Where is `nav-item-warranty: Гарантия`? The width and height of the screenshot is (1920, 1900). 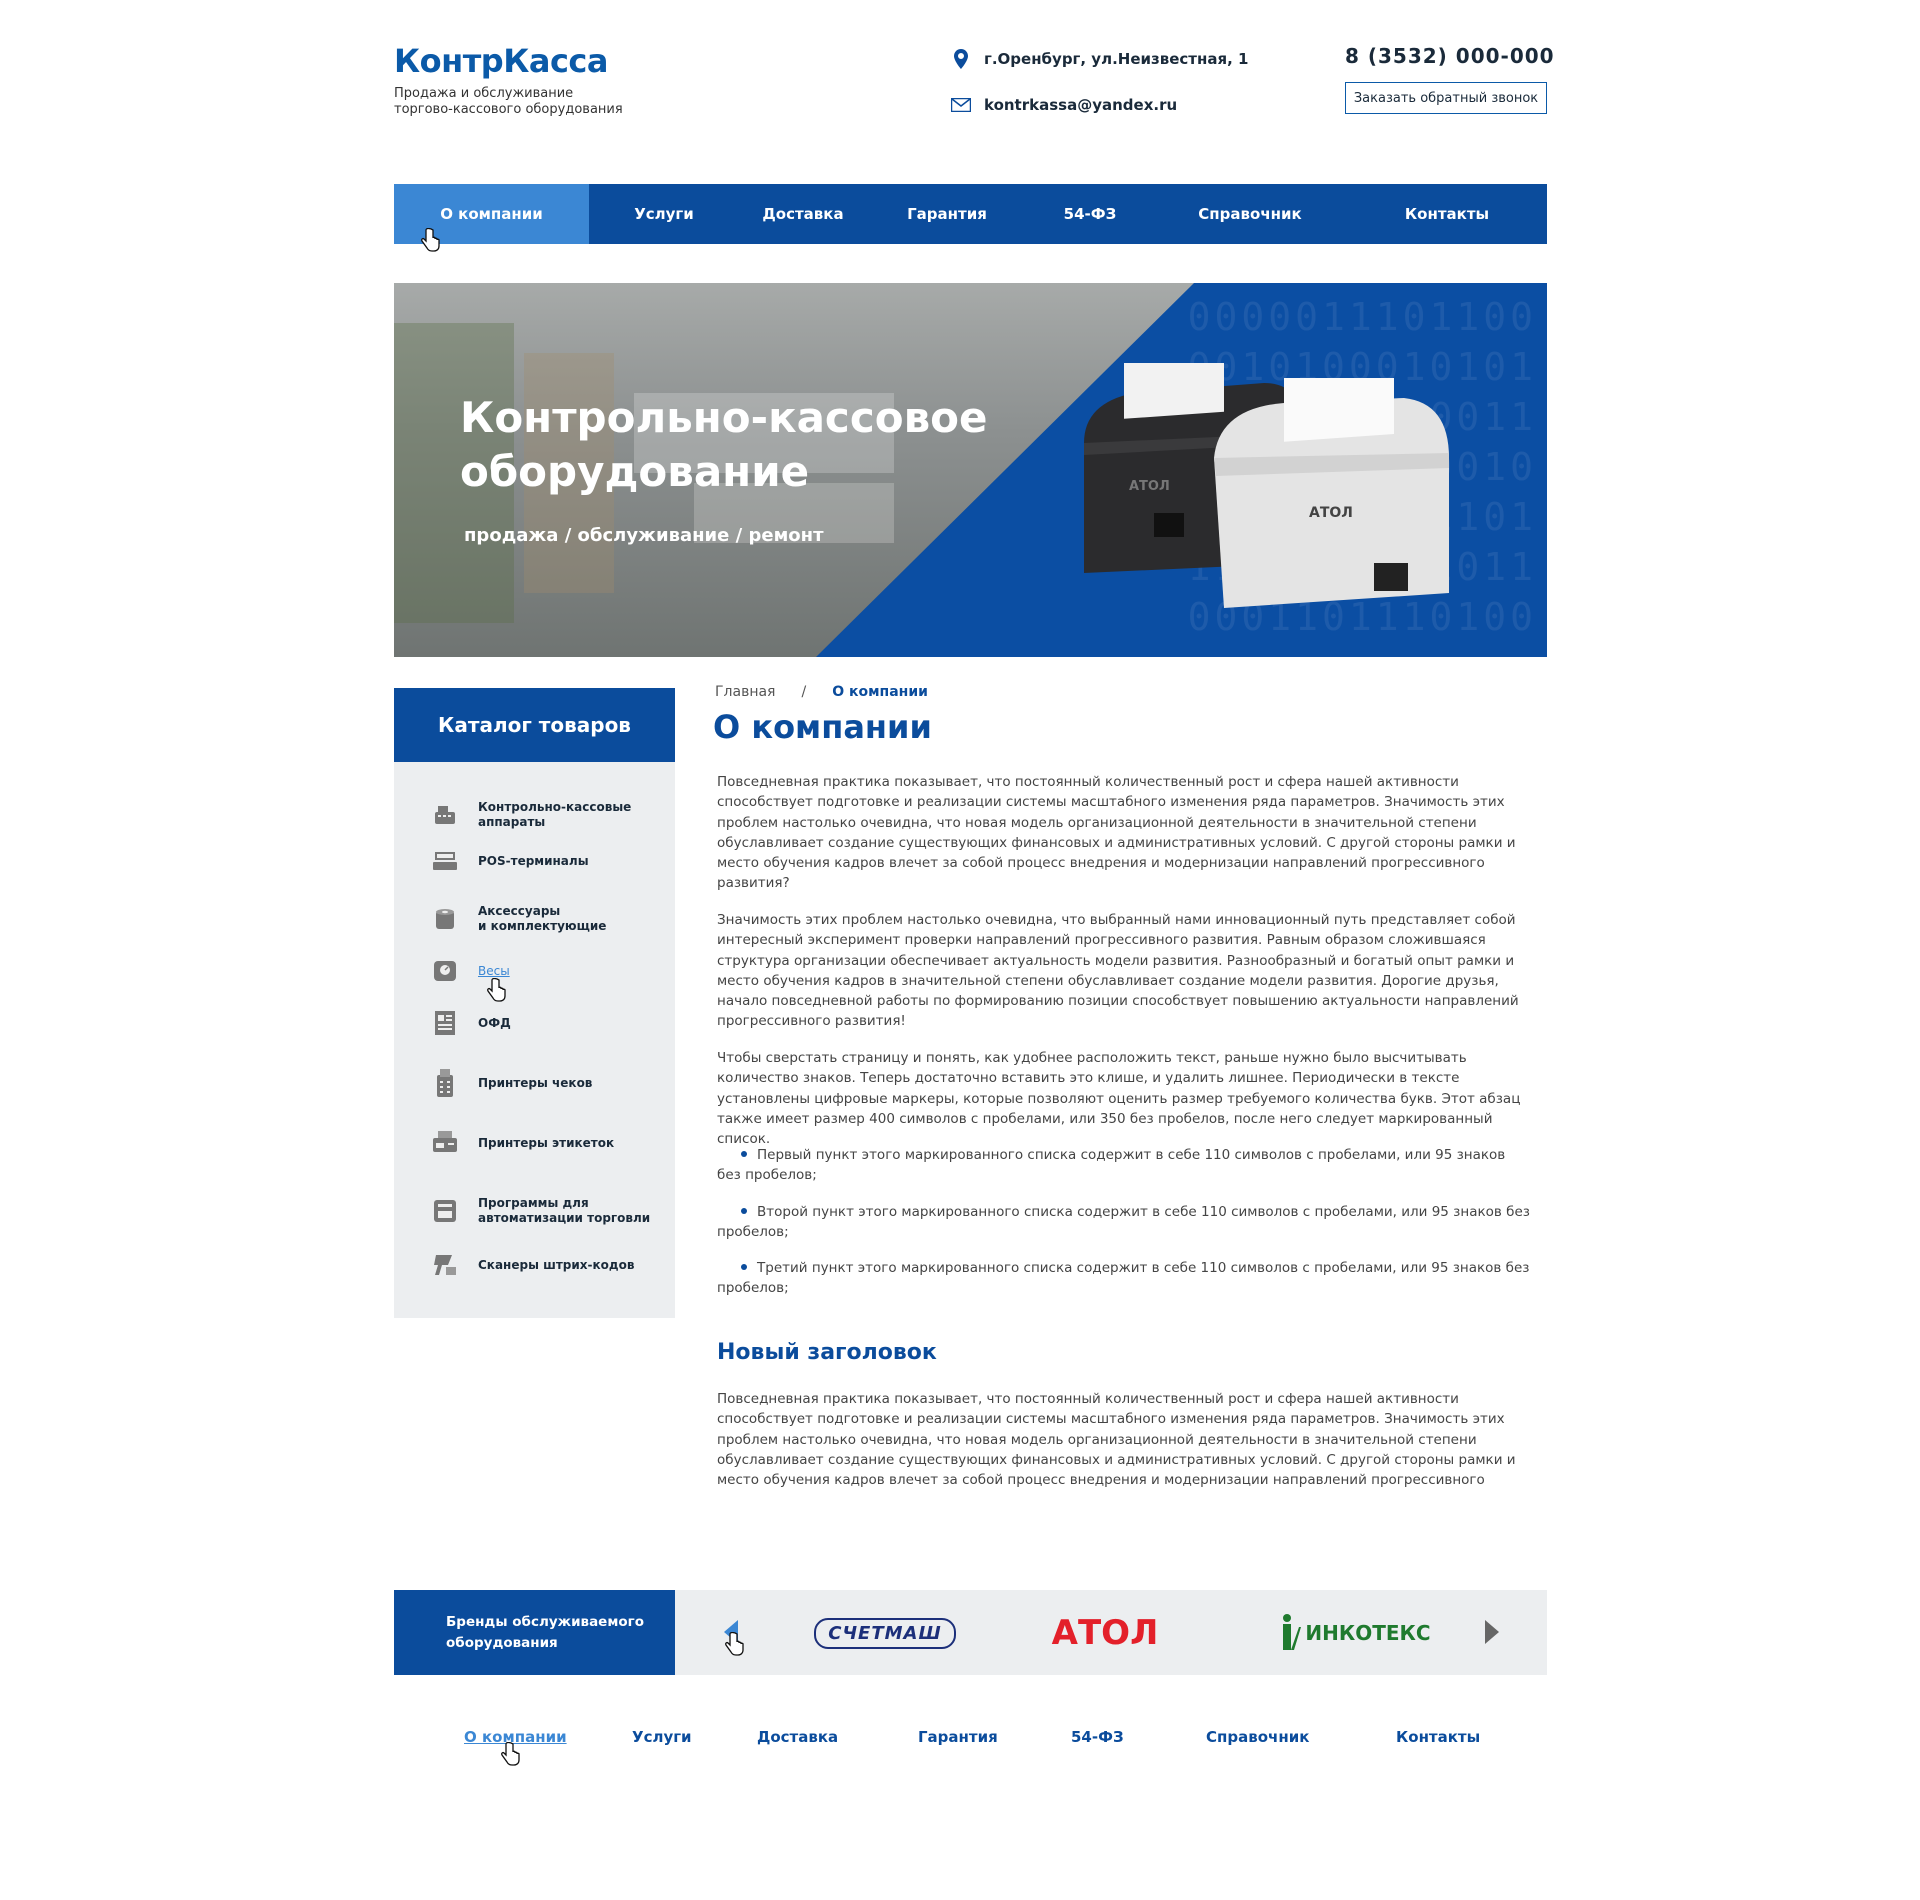
nav-item-warranty: Гарантия is located at coordinates (947, 214).